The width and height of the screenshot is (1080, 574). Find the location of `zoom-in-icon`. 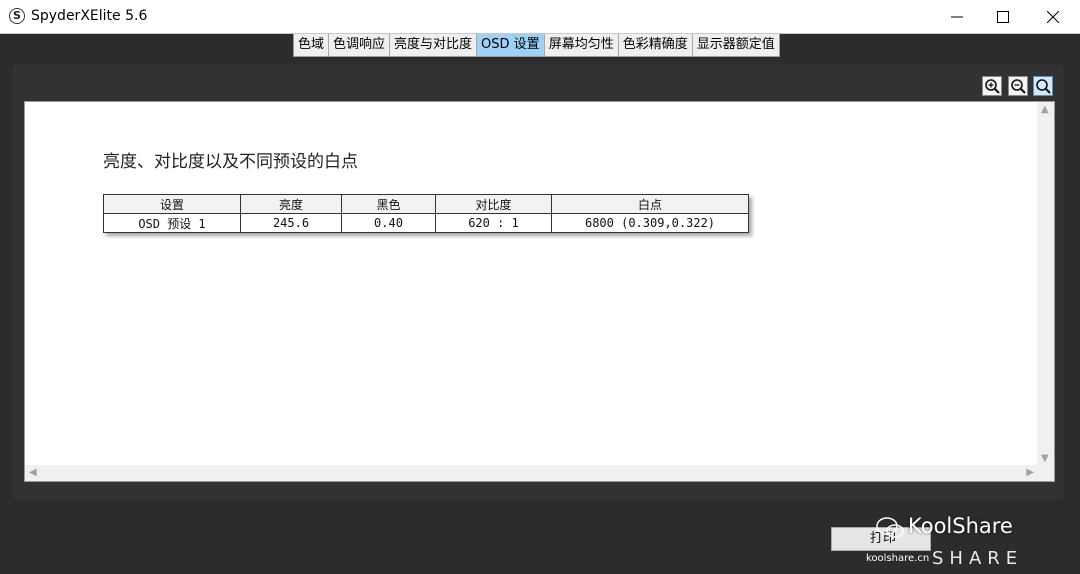

zoom-in-icon is located at coordinates (992, 86).